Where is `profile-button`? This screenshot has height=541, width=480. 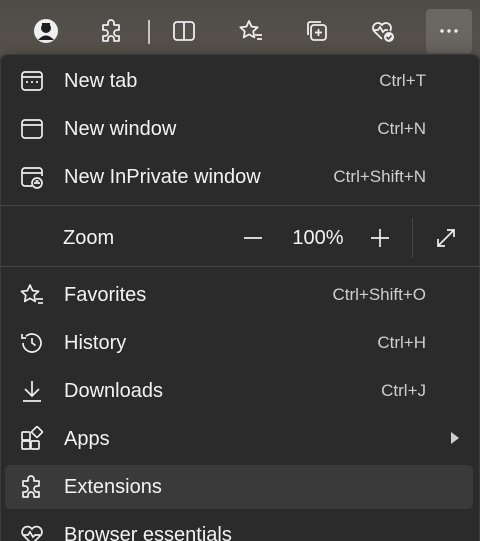 profile-button is located at coordinates (46, 31).